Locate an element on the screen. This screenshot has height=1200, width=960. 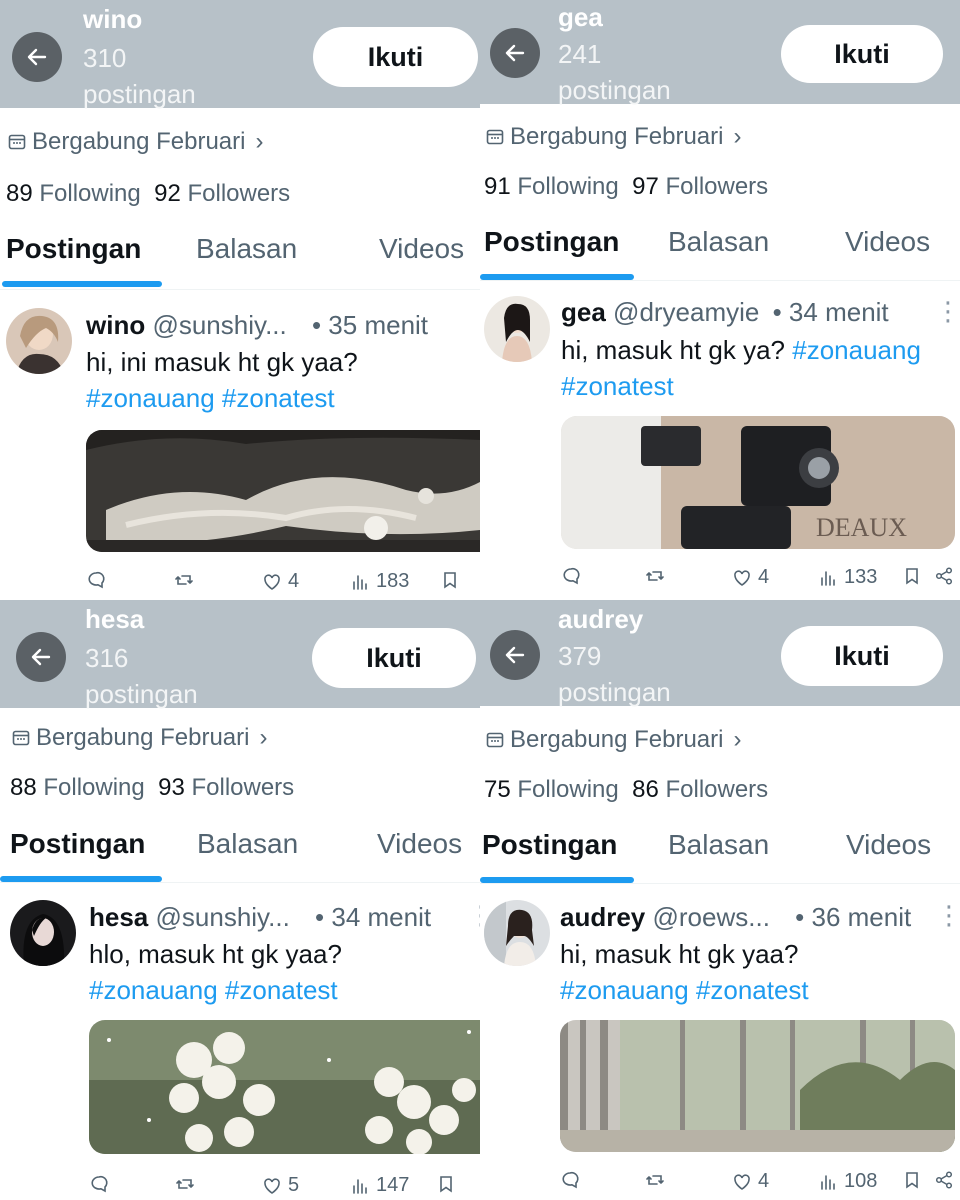
followers-link: 93 Followers is located at coordinates (226, 787).